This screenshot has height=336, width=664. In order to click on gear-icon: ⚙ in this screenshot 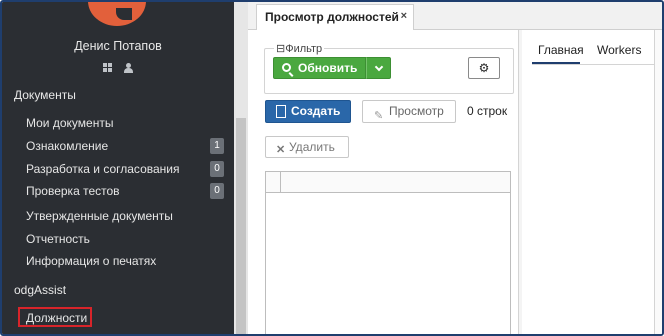, I will do `click(484, 68)`.